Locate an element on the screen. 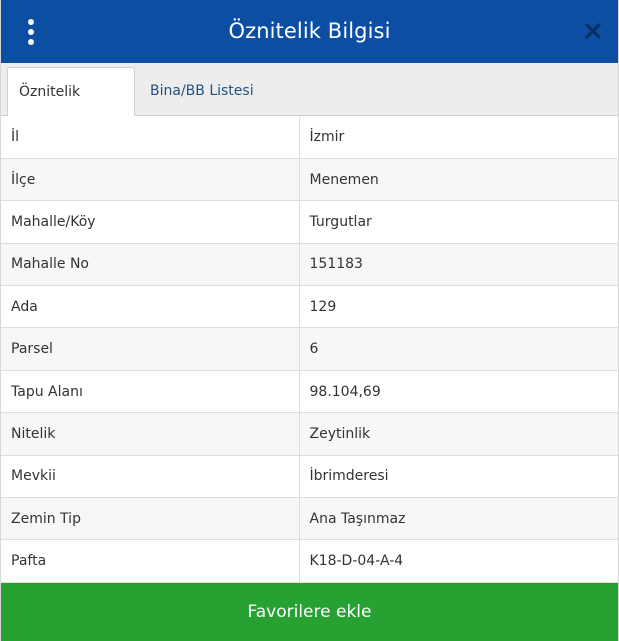 The width and height of the screenshot is (619, 641). attribute-value: 151183 is located at coordinates (458, 265).